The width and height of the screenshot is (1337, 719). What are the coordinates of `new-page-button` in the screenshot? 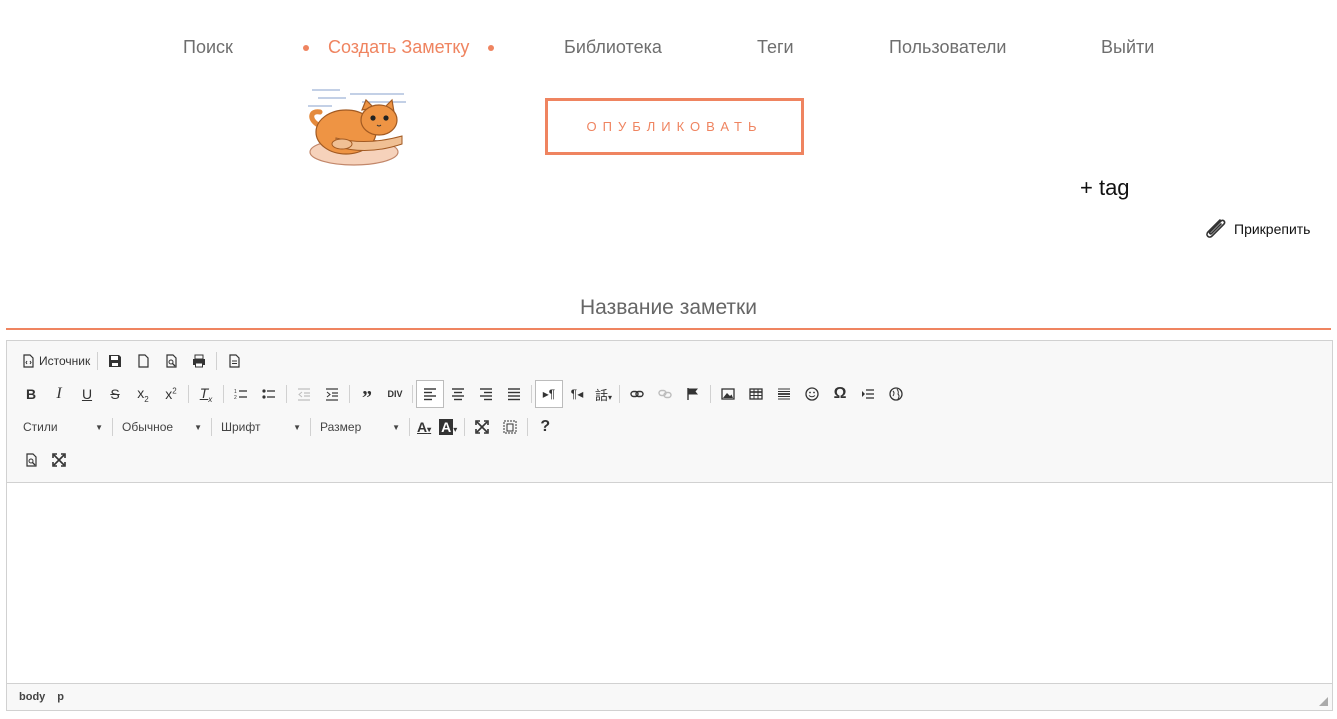 It's located at (143, 361).